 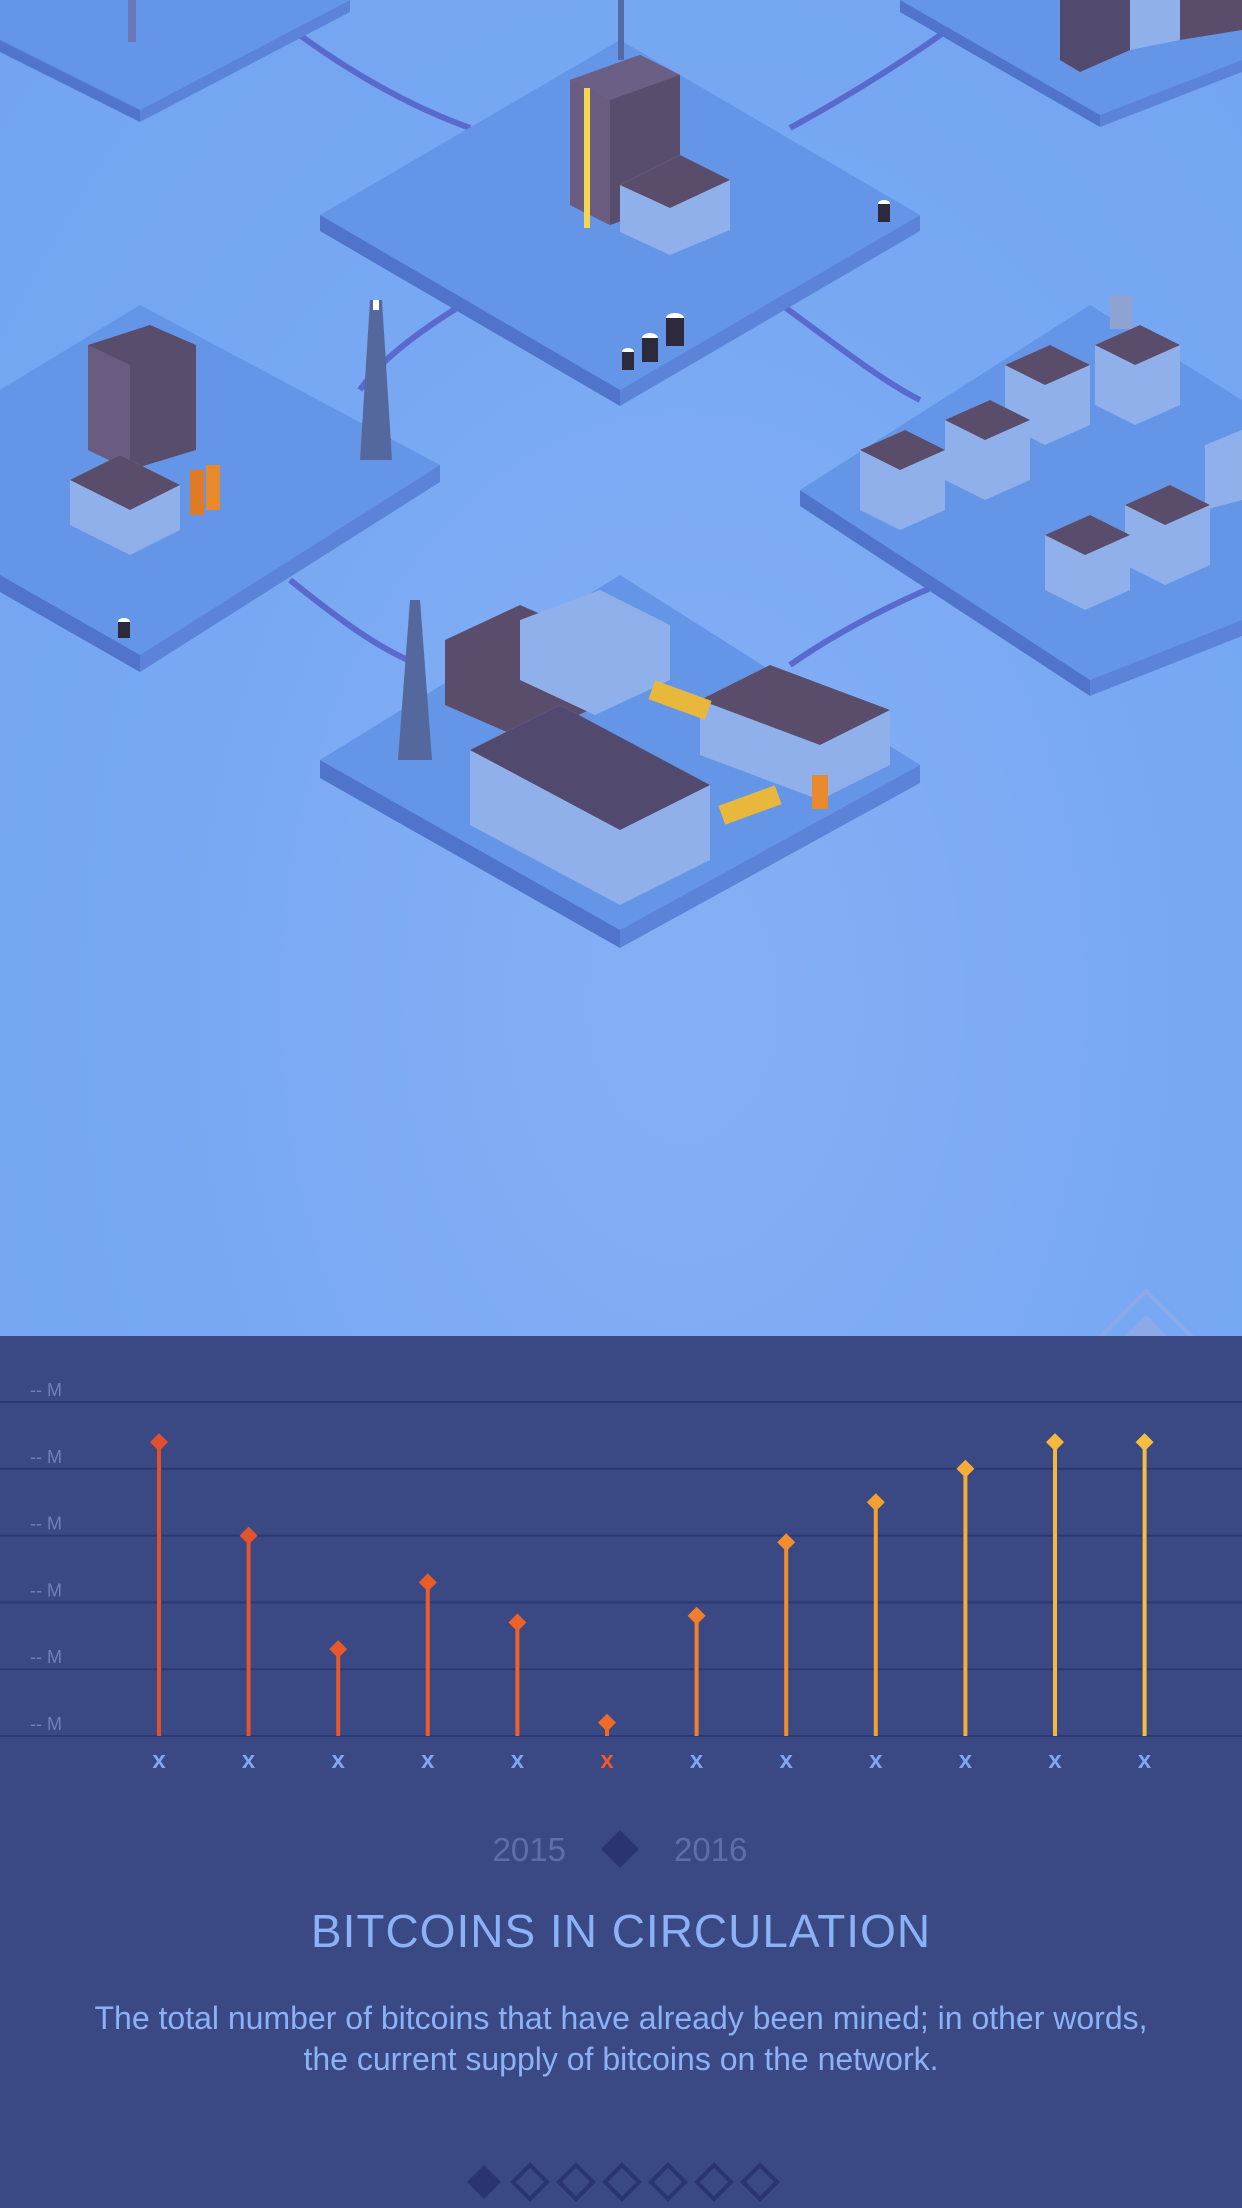 What do you see at coordinates (710, 1850) in the screenshot?
I see `year-2016-button: 2016` at bounding box center [710, 1850].